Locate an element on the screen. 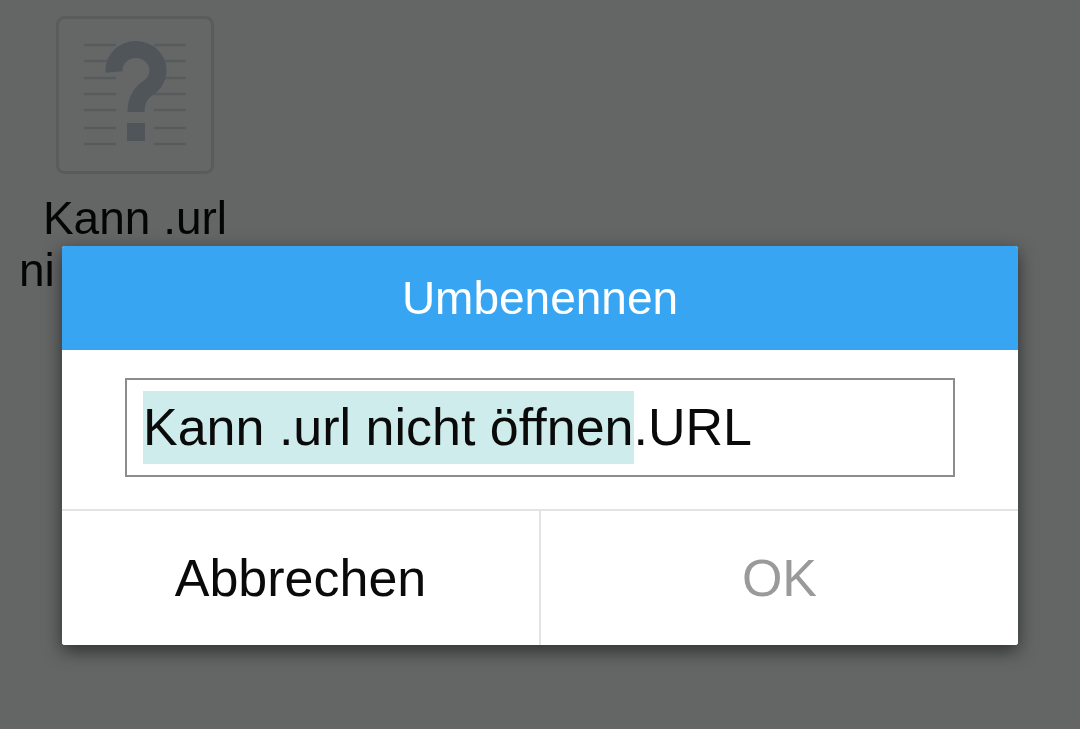  selected-text: Kann .url nicht öffnen is located at coordinates (388, 427).